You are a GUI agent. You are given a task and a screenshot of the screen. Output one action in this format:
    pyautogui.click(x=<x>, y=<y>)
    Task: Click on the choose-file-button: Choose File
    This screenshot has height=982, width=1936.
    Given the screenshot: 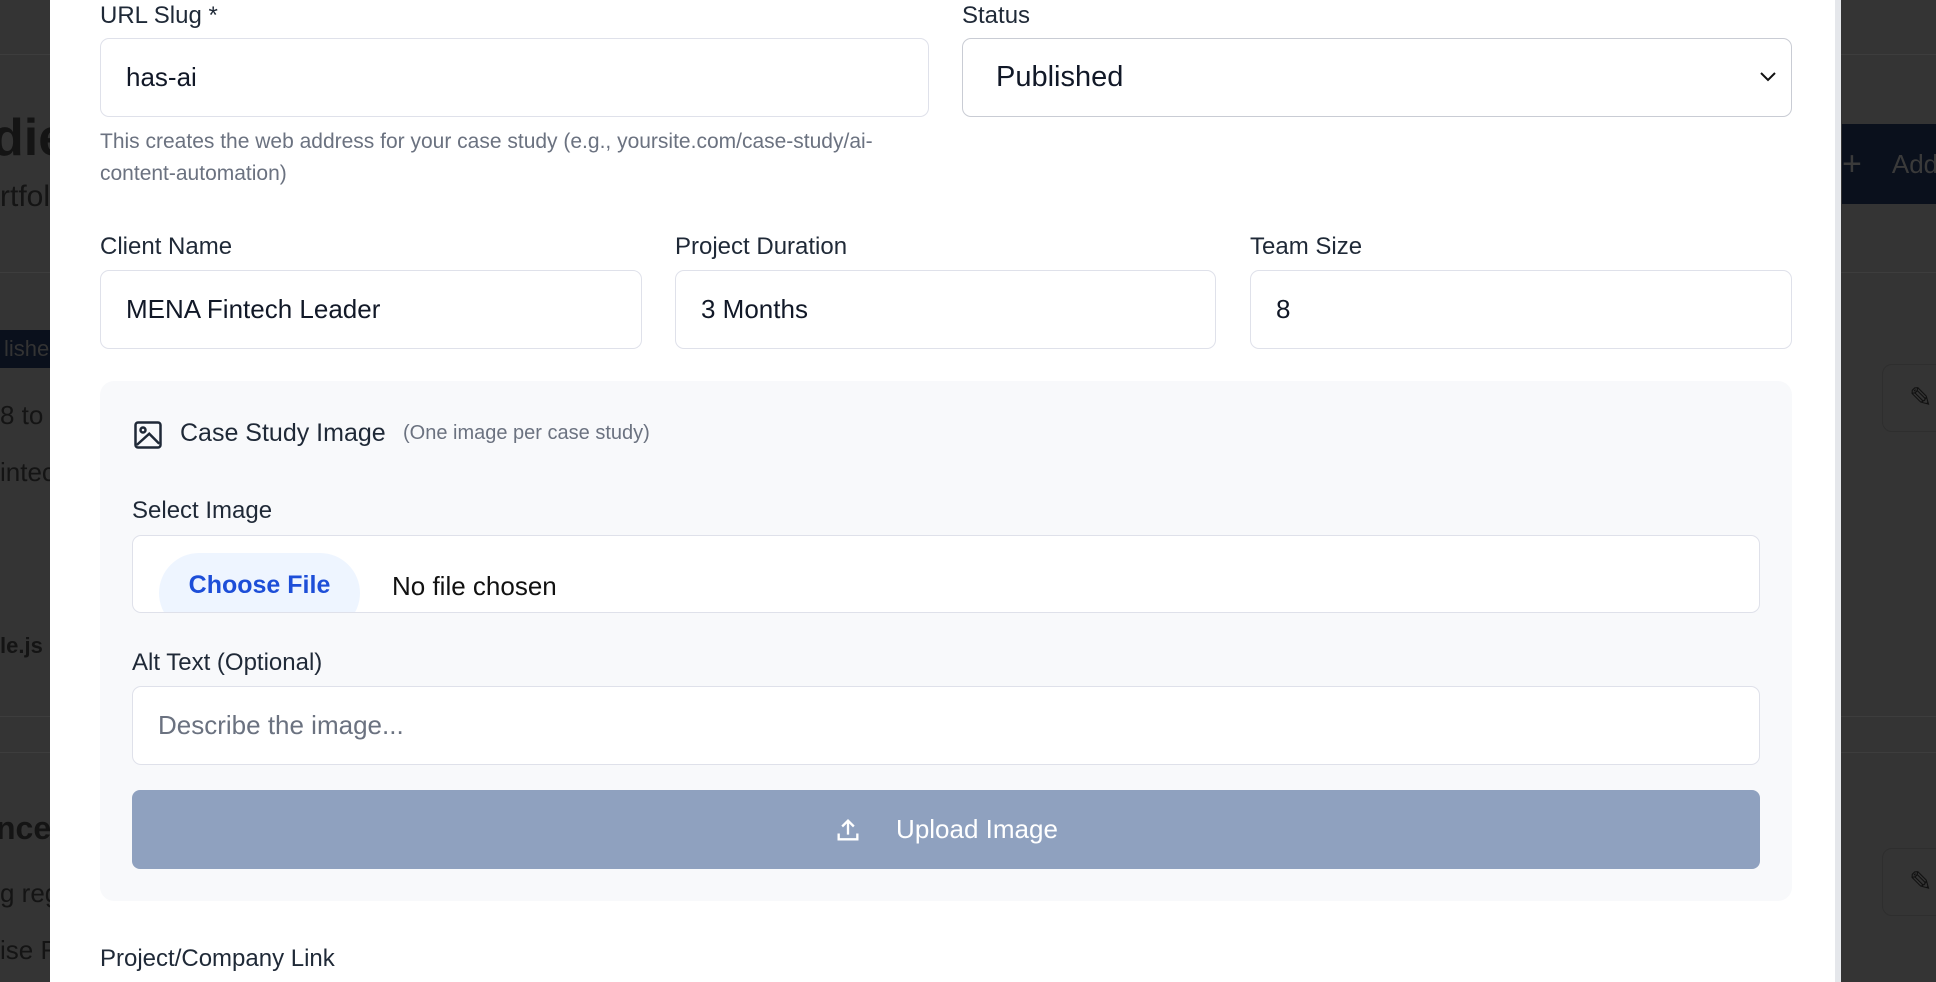 What is the action you would take?
    pyautogui.click(x=259, y=582)
    